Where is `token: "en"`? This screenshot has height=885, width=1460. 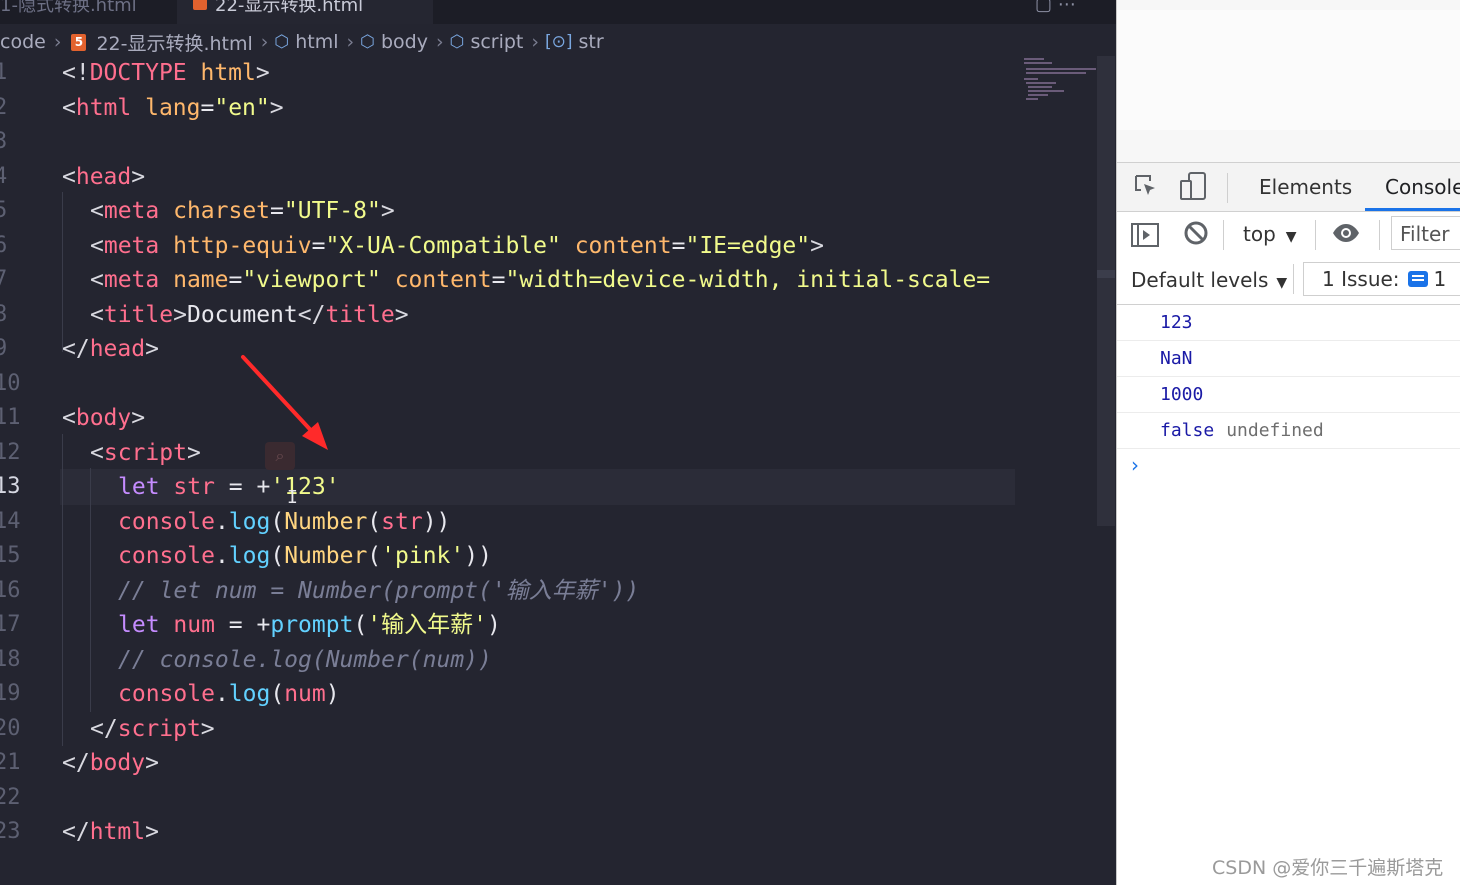
token: "en" is located at coordinates (242, 107).